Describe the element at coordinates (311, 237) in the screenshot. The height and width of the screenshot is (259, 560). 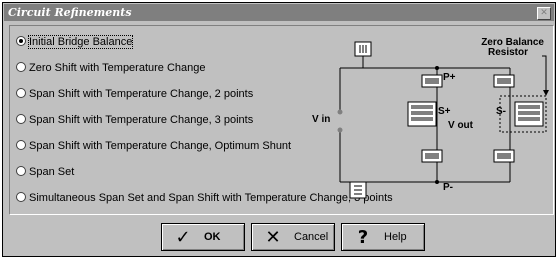
I see `cancel-label: Cancel` at that location.